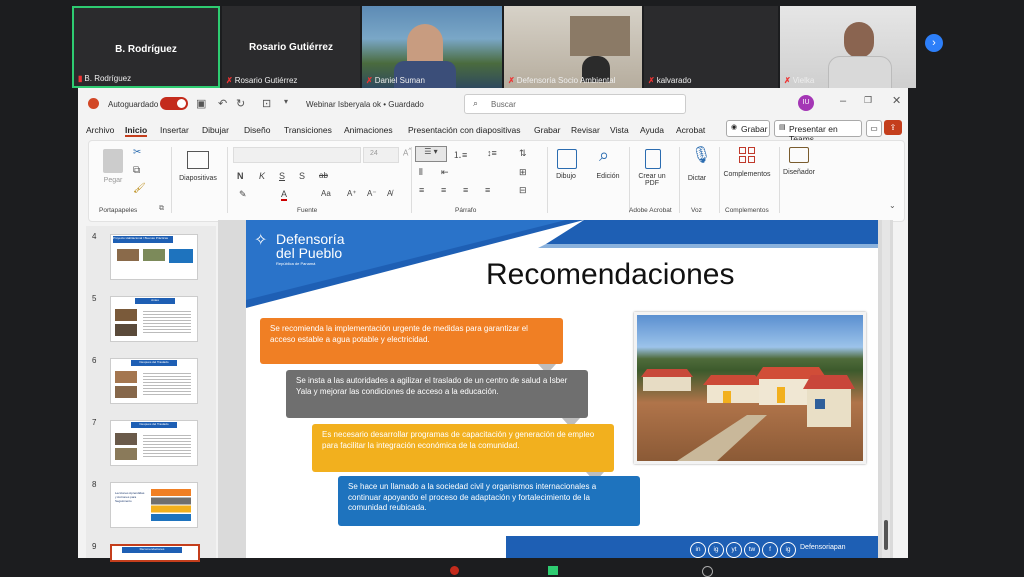 The width and height of the screenshot is (1024, 577). I want to click on present-in-teams-button: ▤ Presentar en Teams, so click(818, 132).